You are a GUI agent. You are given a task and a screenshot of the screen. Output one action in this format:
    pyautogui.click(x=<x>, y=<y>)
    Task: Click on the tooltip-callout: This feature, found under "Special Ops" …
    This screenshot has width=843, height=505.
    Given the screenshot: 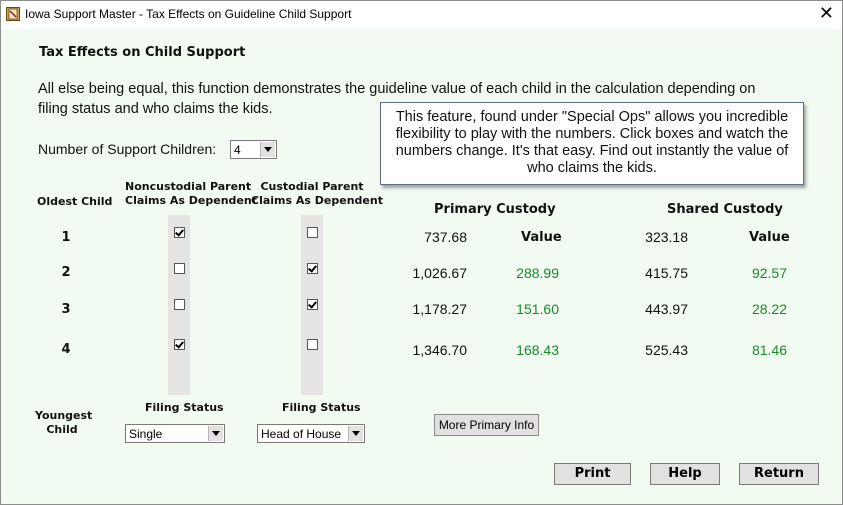 What is the action you would take?
    pyautogui.click(x=592, y=143)
    